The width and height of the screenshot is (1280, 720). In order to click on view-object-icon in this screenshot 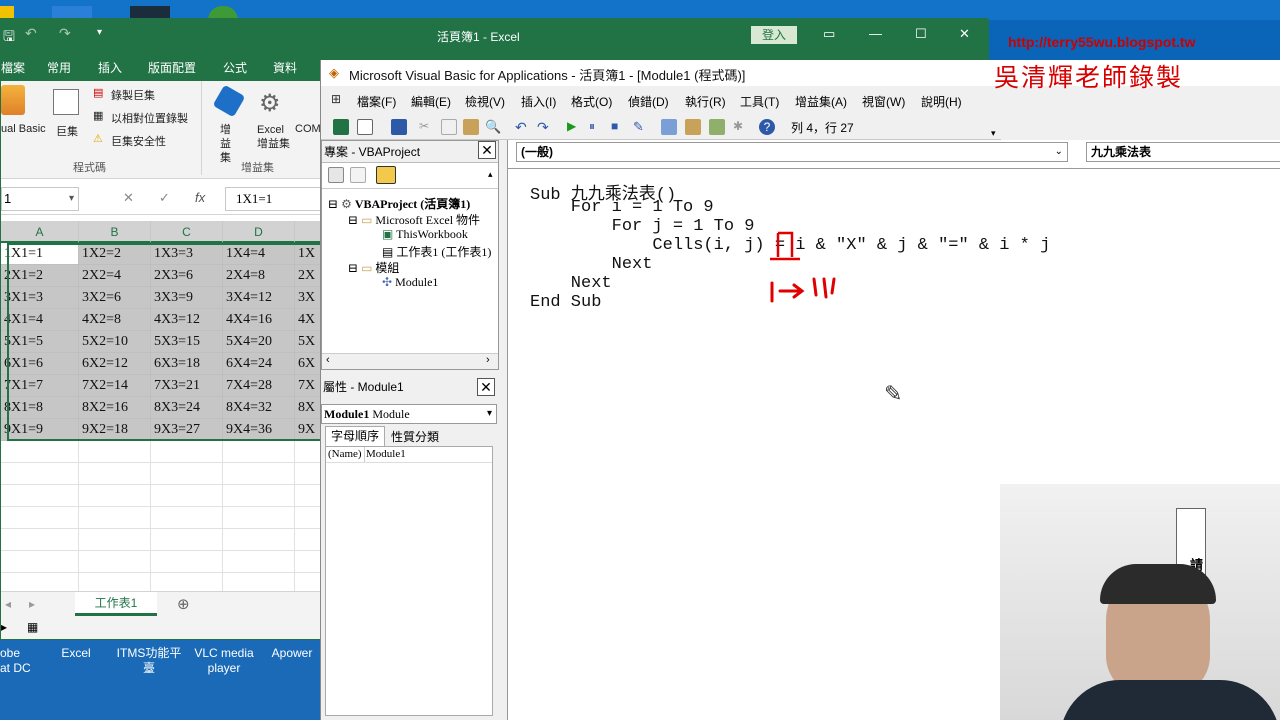, I will do `click(358, 175)`.